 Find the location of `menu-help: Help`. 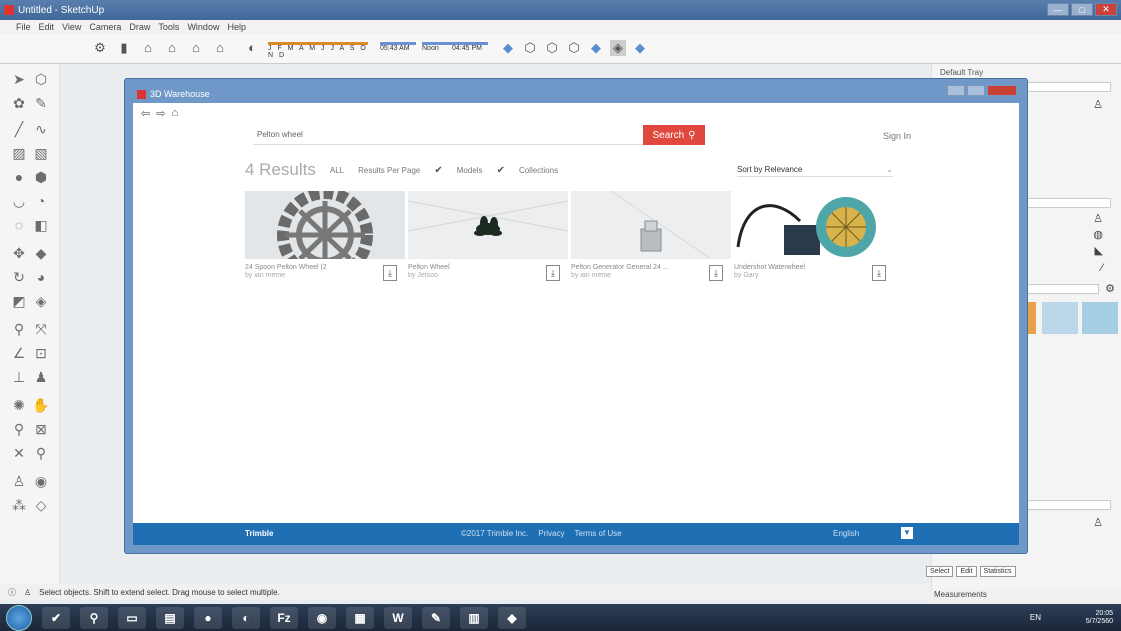

menu-help: Help is located at coordinates (236, 27).